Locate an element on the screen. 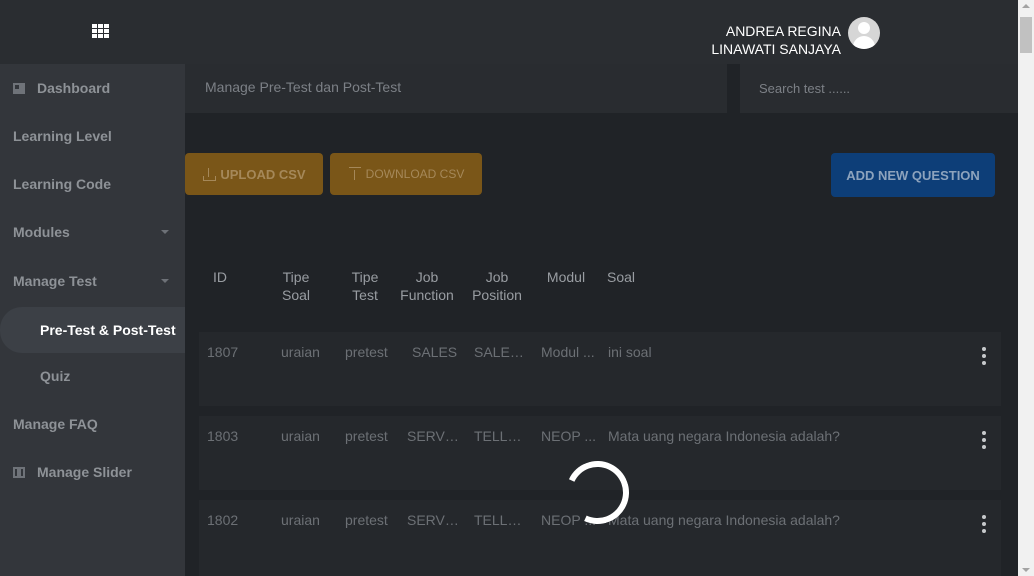 This screenshot has width=1034, height=576. user-avatar-icon is located at coordinates (864, 33).